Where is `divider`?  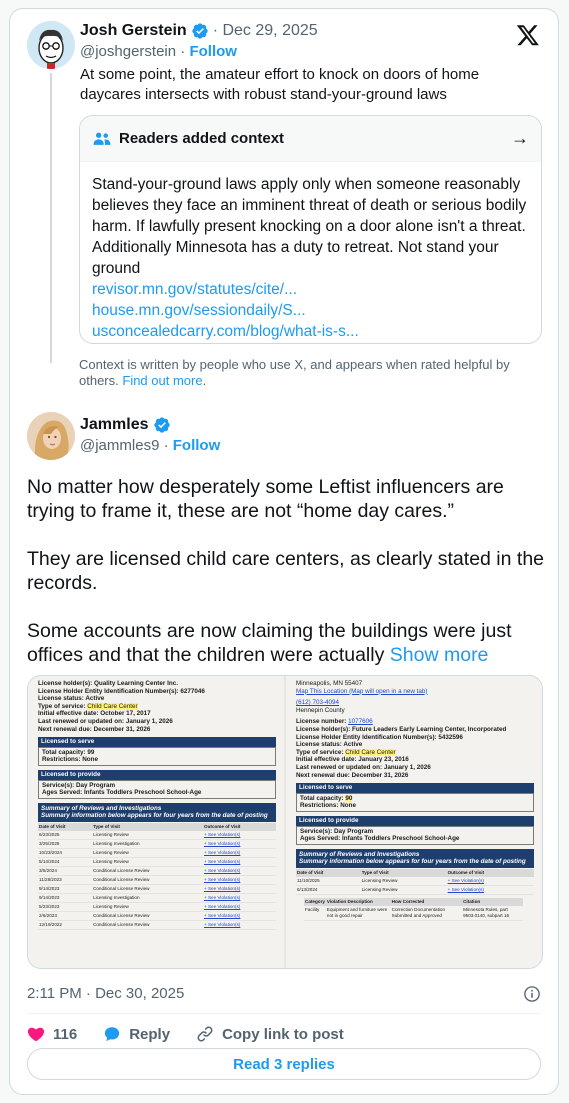 divider is located at coordinates (284, 1013).